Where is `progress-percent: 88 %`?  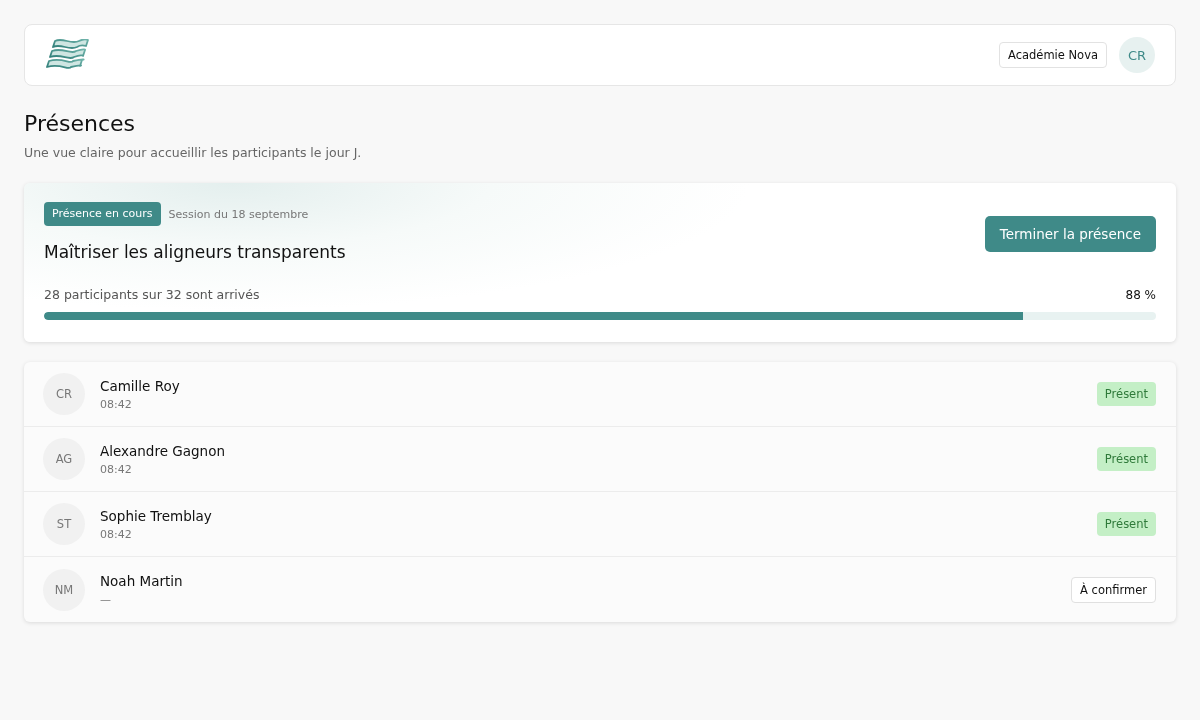
progress-percent: 88 % is located at coordinates (1140, 294).